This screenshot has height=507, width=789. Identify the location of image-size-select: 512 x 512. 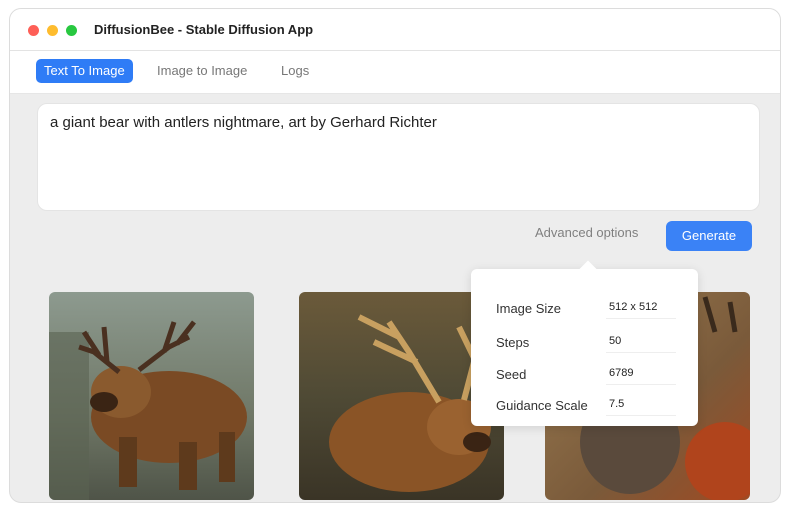
(641, 308).